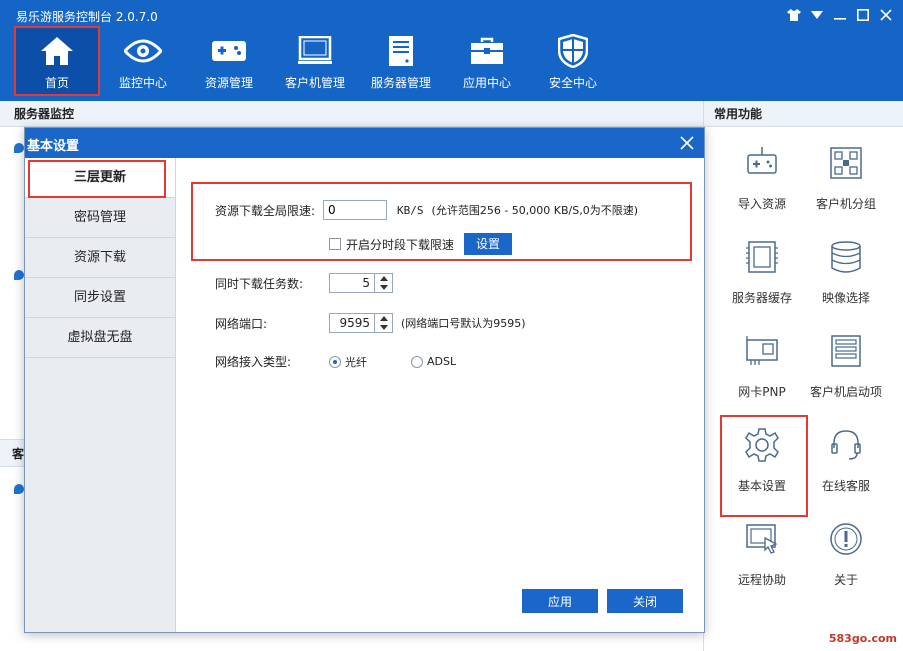 The image size is (903, 651). I want to click on skin-icon, so click(794, 15).